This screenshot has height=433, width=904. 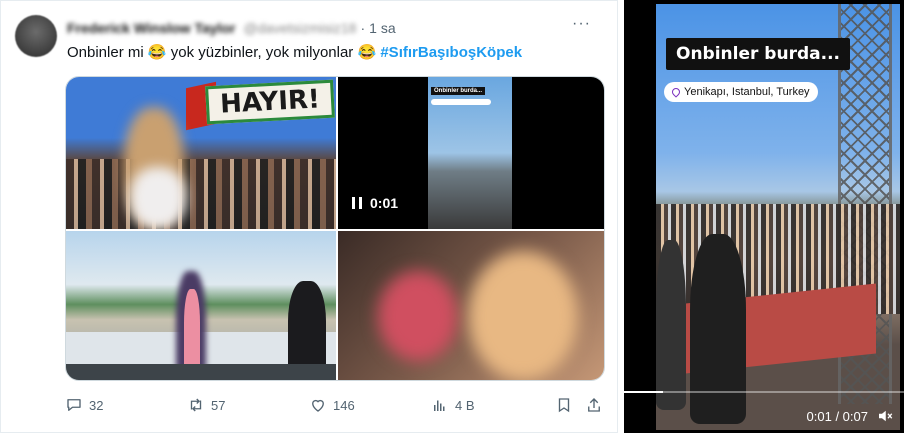 What do you see at coordinates (581, 24) in the screenshot?
I see `more-options-icon: ···` at bounding box center [581, 24].